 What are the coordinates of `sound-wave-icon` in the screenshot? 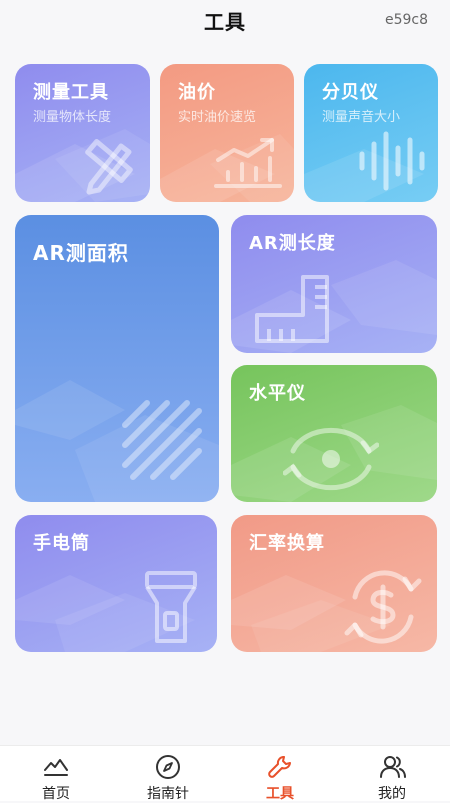 It's located at (392, 161).